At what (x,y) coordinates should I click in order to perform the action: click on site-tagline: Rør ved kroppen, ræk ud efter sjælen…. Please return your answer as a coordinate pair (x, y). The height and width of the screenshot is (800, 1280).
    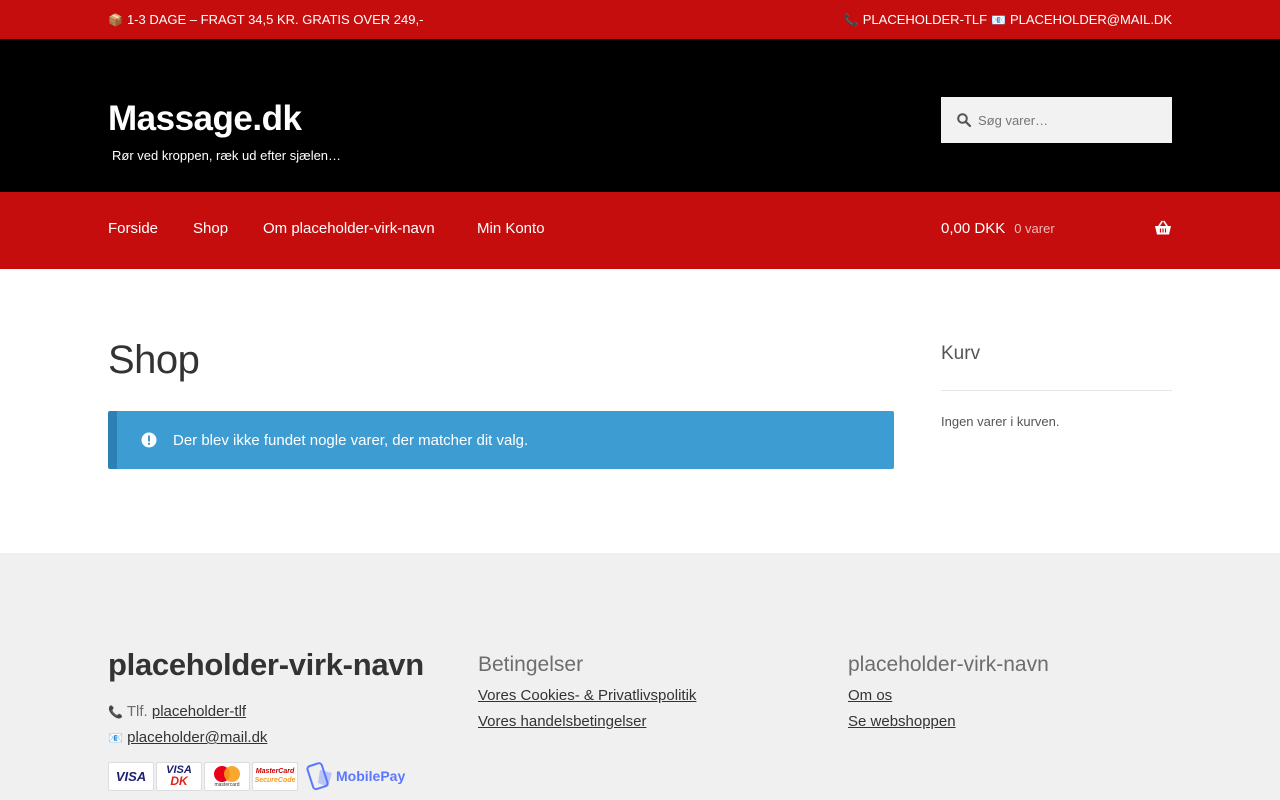
    Looking at the image, I should click on (227, 155).